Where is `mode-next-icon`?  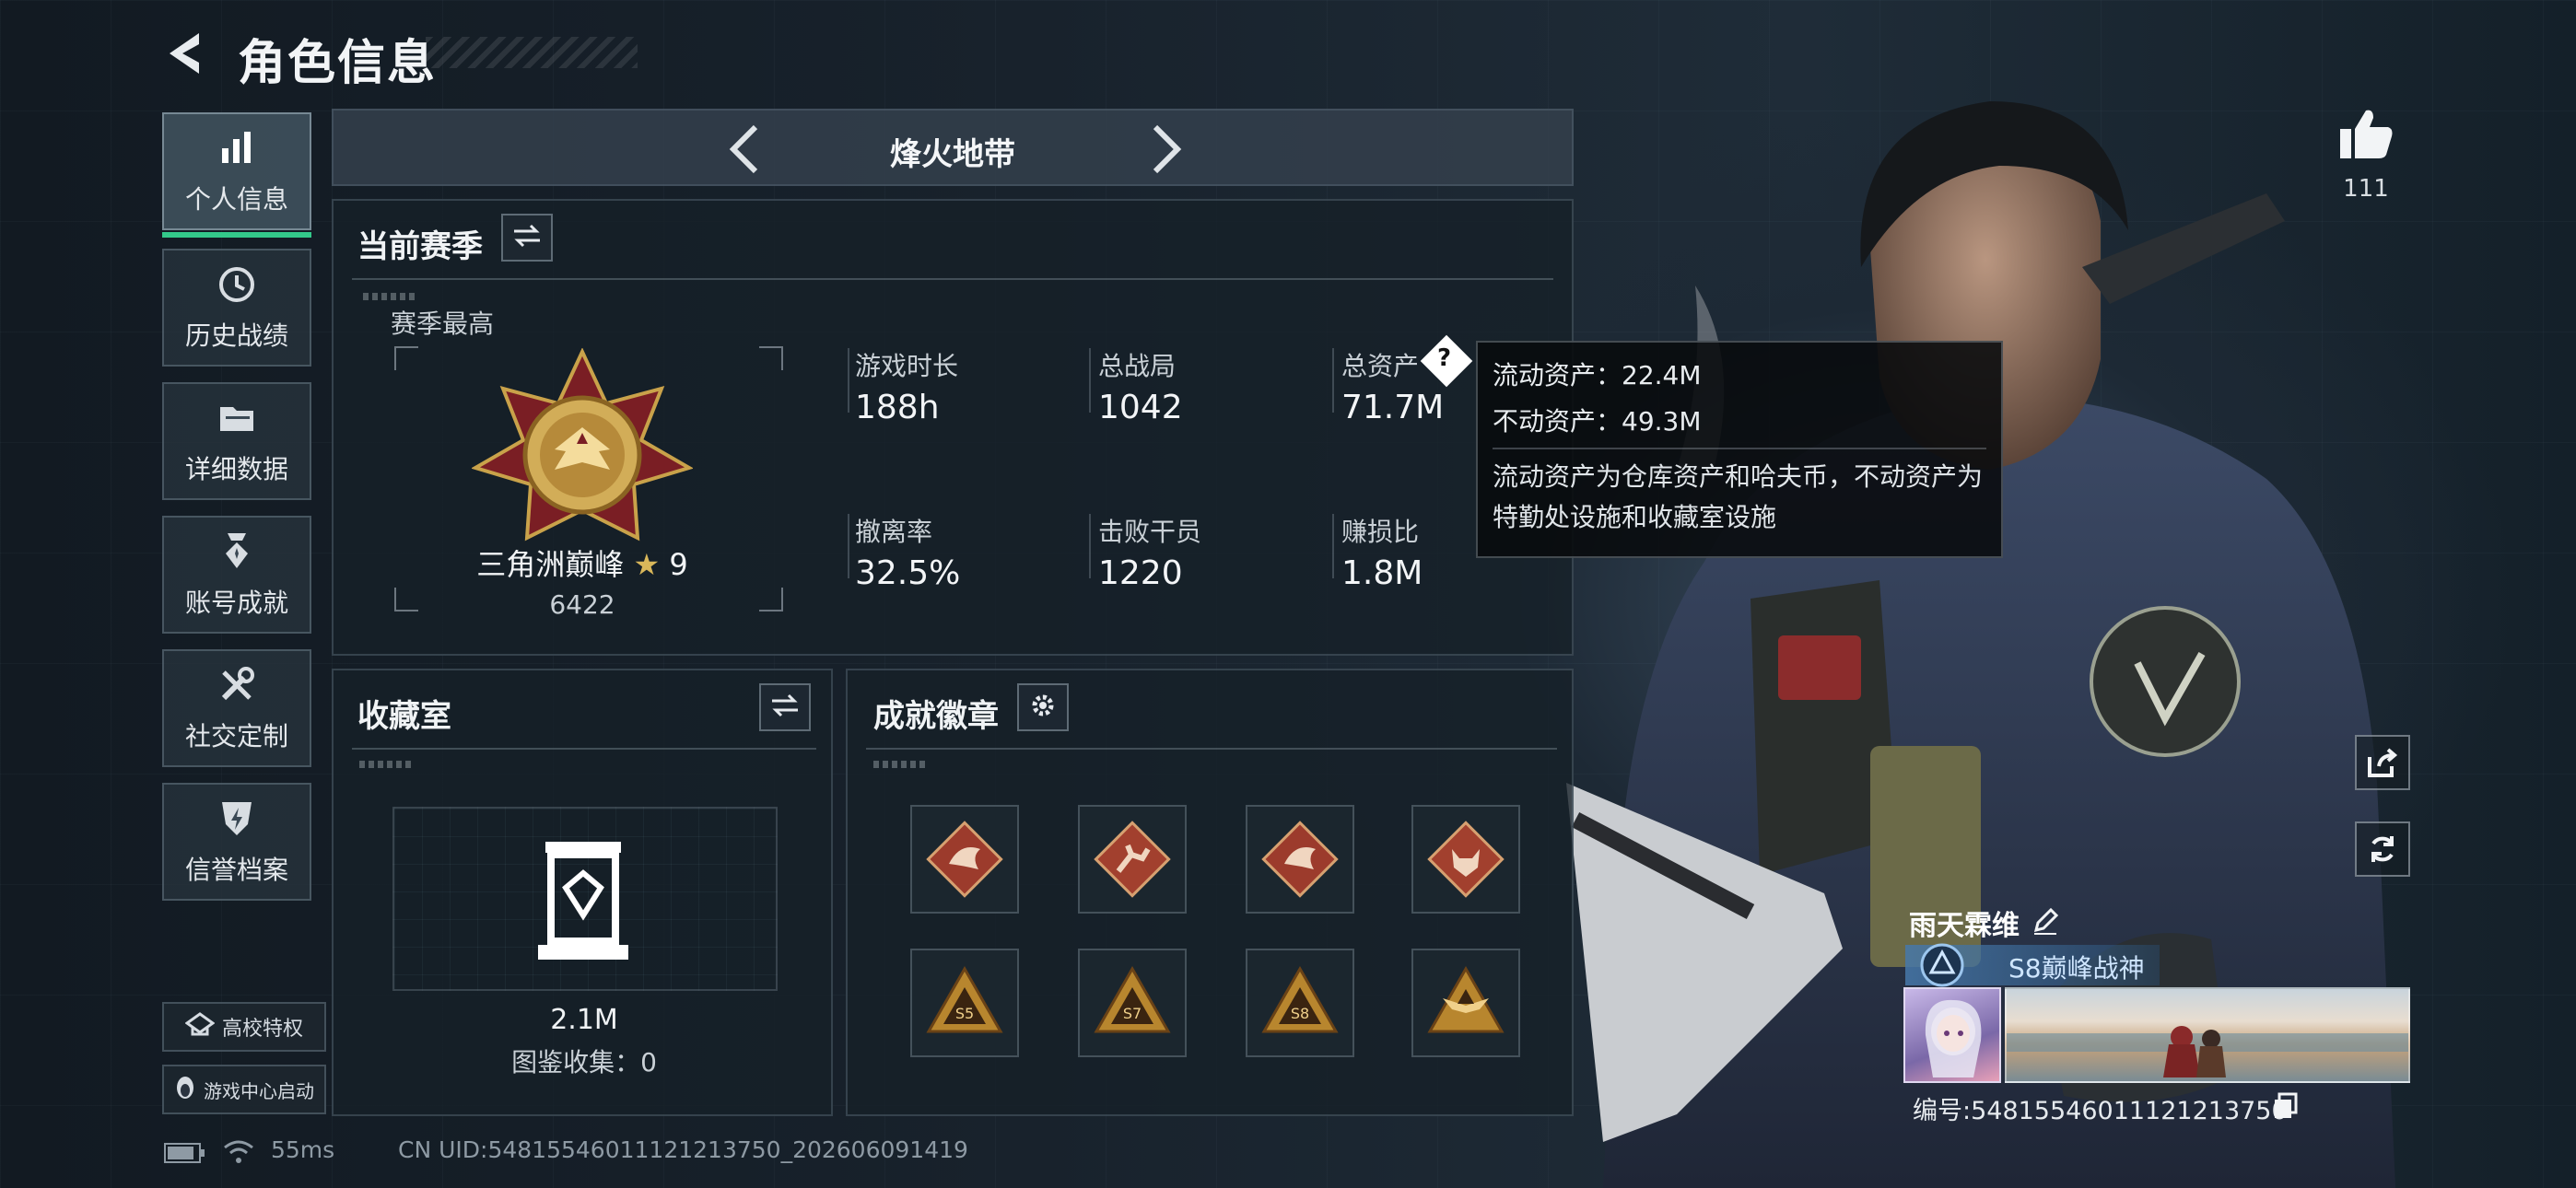
mode-next-icon is located at coordinates (1162, 149).